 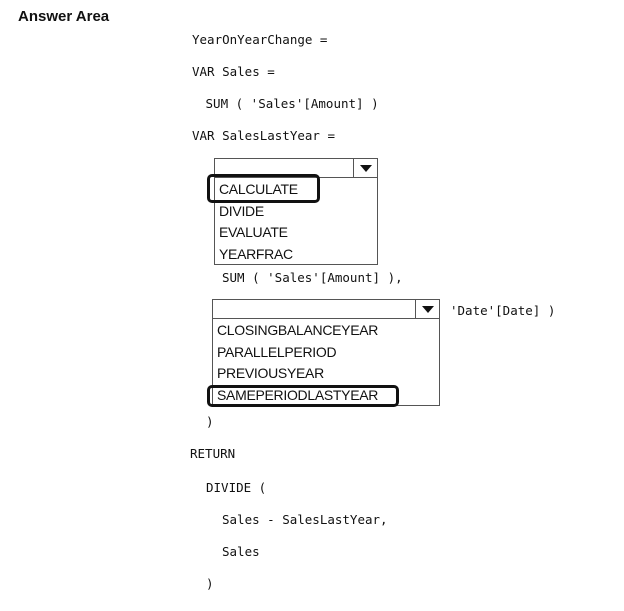 I want to click on time-intelligence-dropdown-header, so click(x=326, y=309).